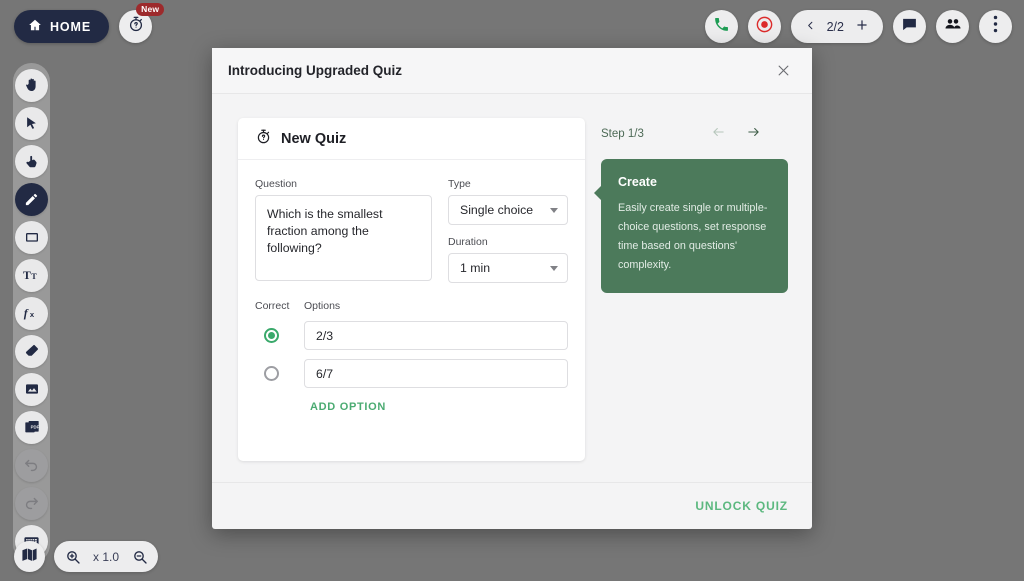 Image resolution: width=1024 pixels, height=581 pixels. Describe the element at coordinates (508, 230) in the screenshot. I see `type-duration-group: Type Single choice Duration 1 min` at that location.